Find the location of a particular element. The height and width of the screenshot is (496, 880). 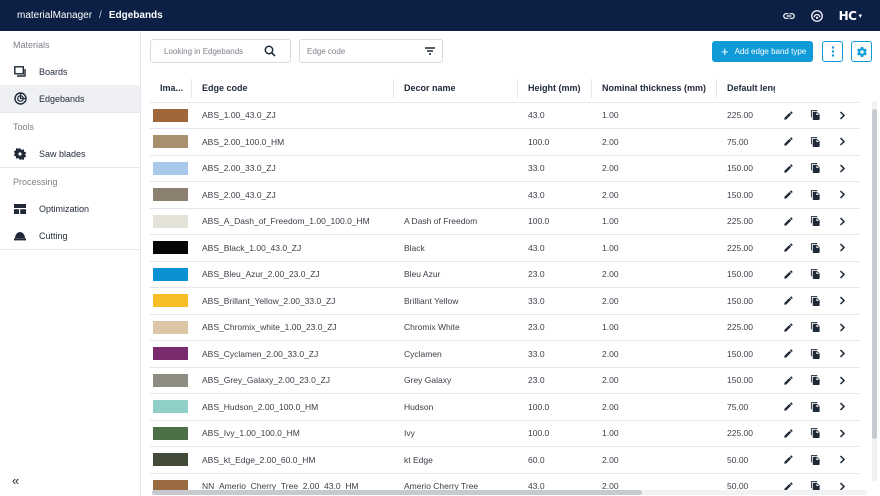

table-row: ABS_2.00_33.0_ZJ 33.0 2.00 150.00 is located at coordinates (505, 168).